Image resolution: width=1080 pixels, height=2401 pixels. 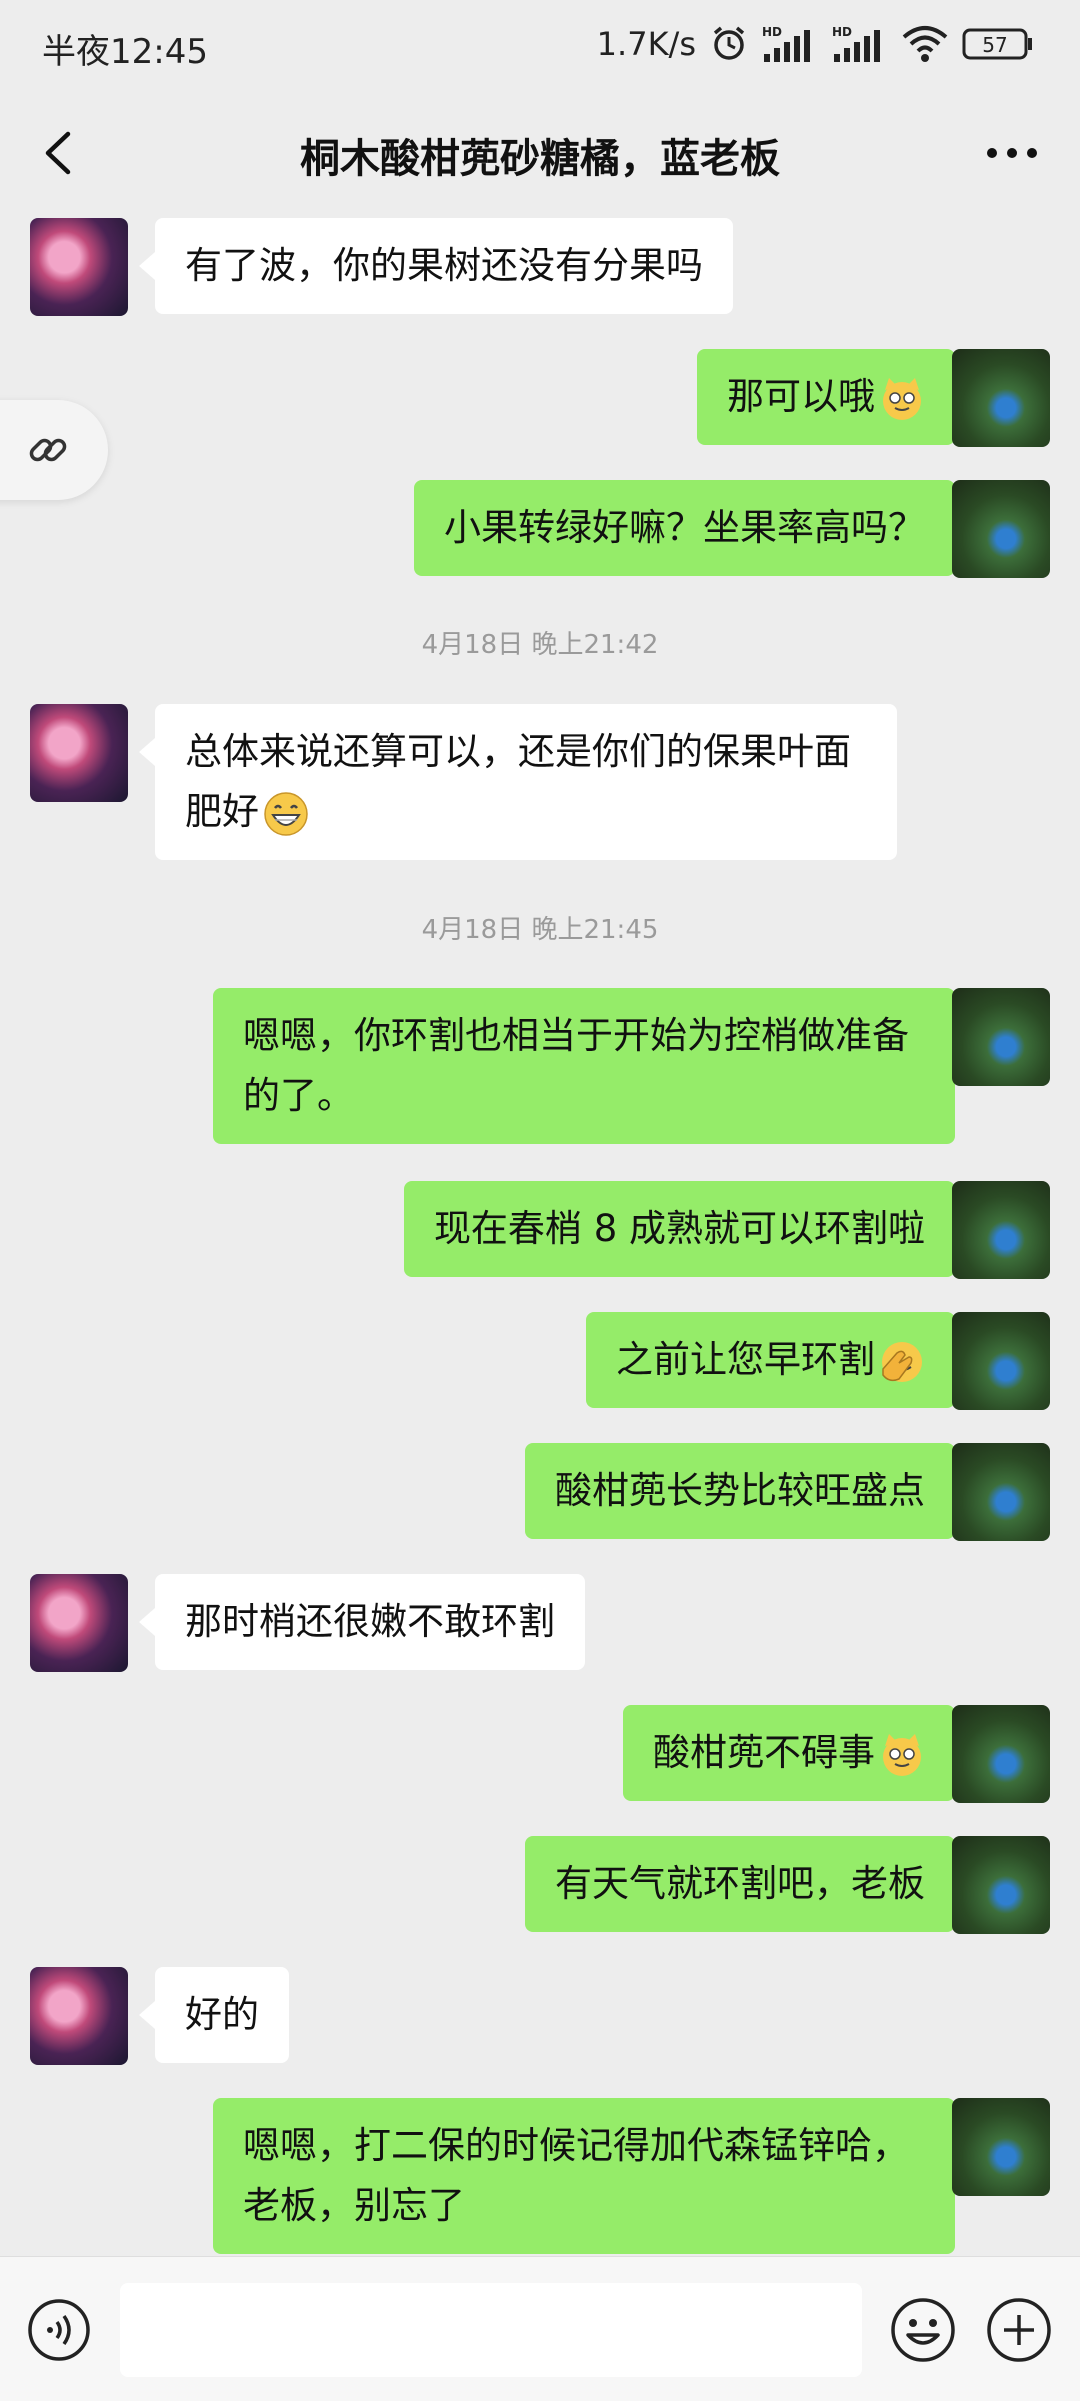 I want to click on message-bubble: 酸柑蔸长势比较旺盛点, so click(x=748, y=1491).